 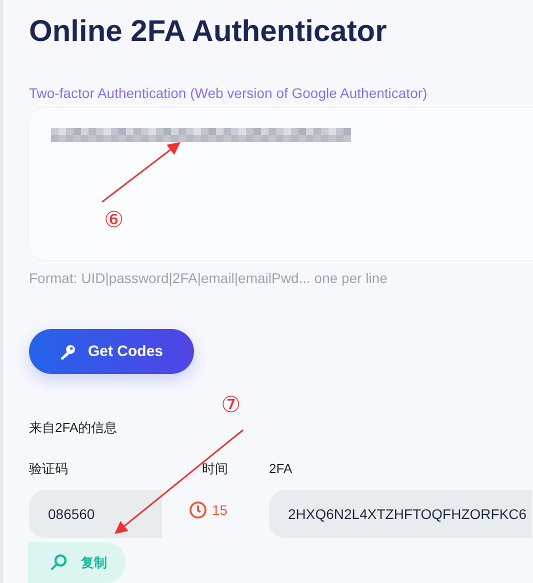 I want to click on page-title: Online 2FA Authenticator, so click(x=208, y=32).